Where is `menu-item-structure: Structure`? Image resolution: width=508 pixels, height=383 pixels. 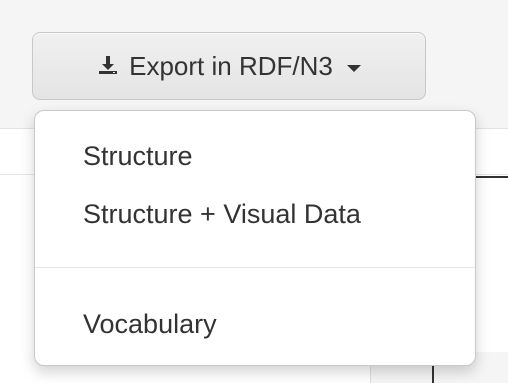 menu-item-structure: Structure is located at coordinates (138, 156).